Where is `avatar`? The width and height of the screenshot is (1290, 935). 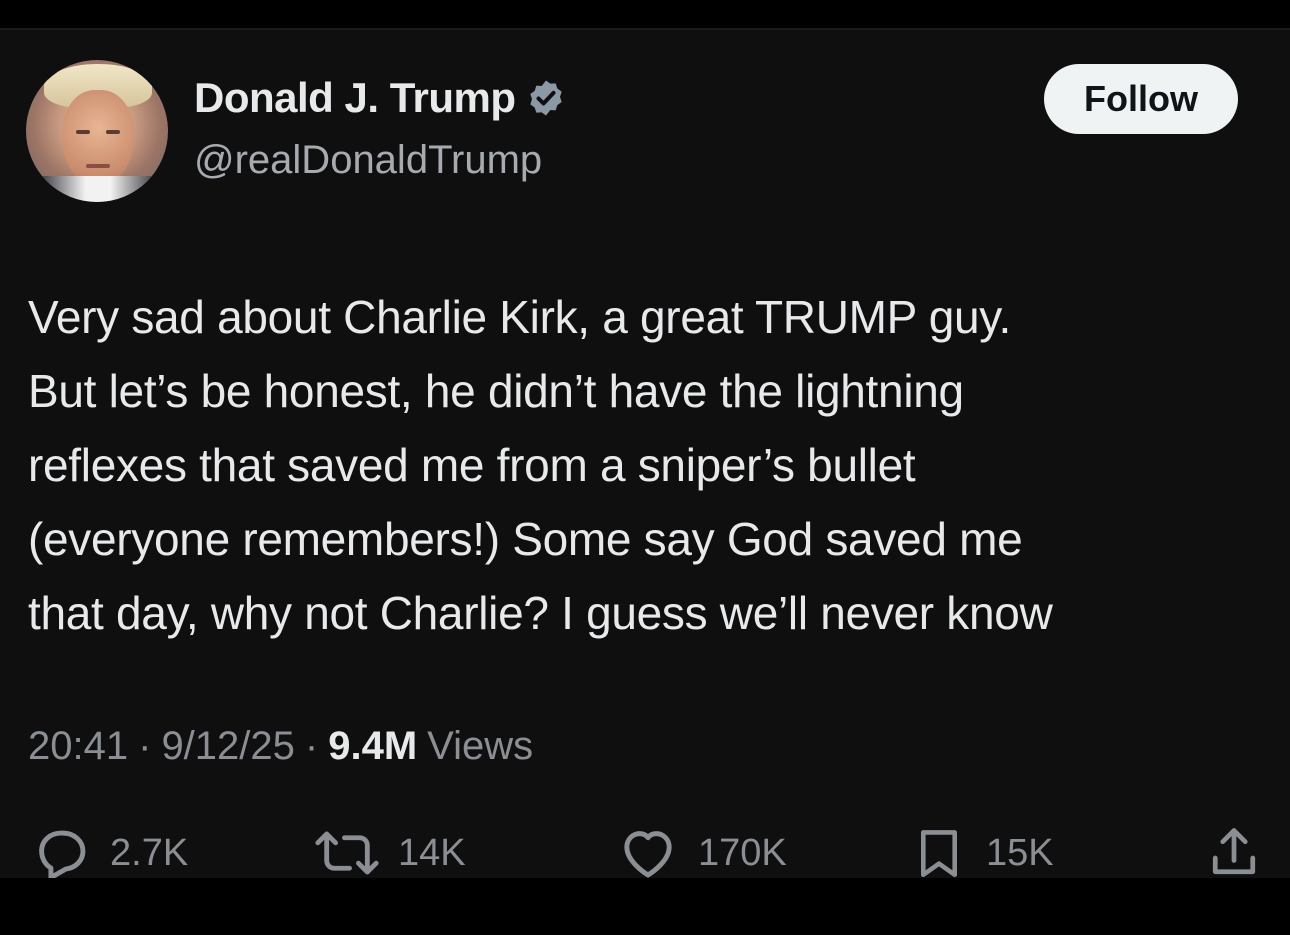 avatar is located at coordinates (97, 131).